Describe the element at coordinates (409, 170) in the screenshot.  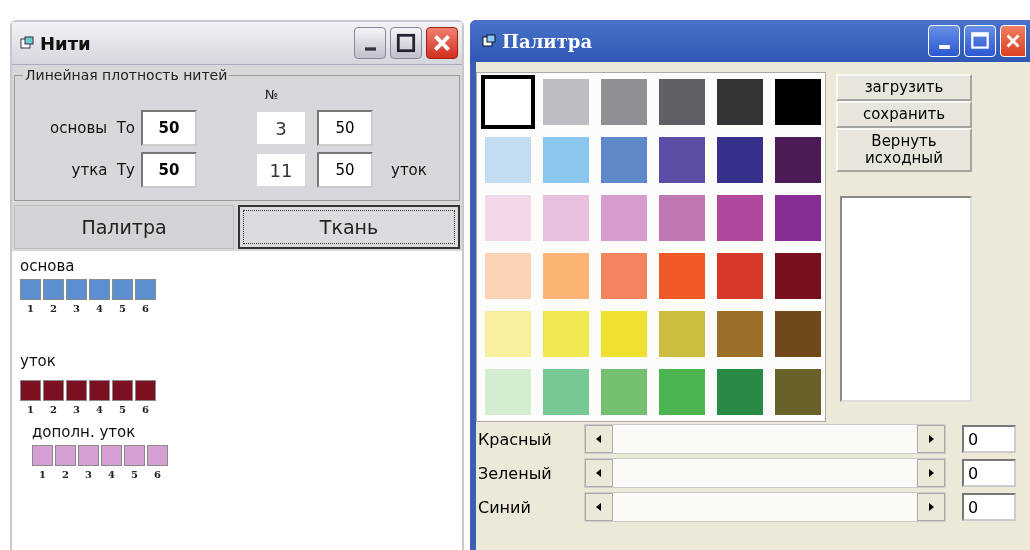
I see `row-label: уток` at that location.